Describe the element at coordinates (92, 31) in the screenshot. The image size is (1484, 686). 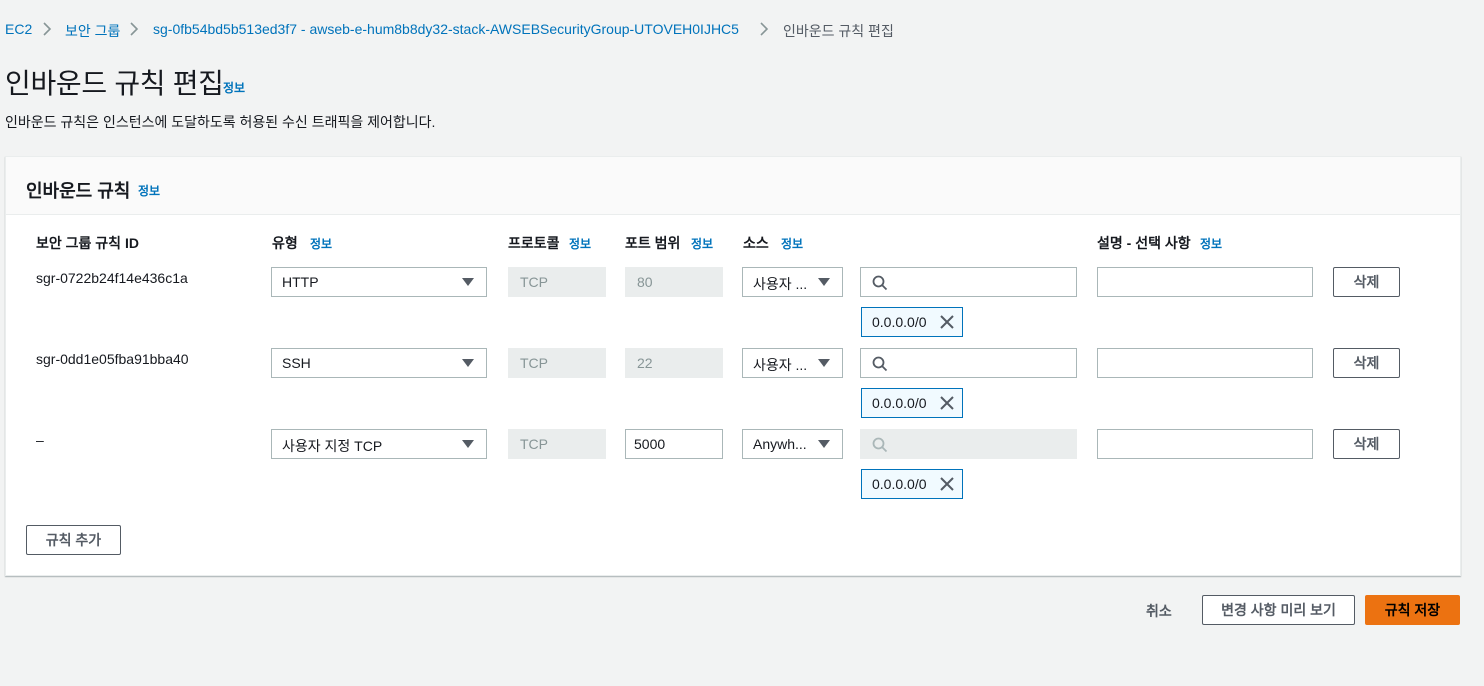
I see `breadcrumb-security-groups: 보안 그룹` at that location.